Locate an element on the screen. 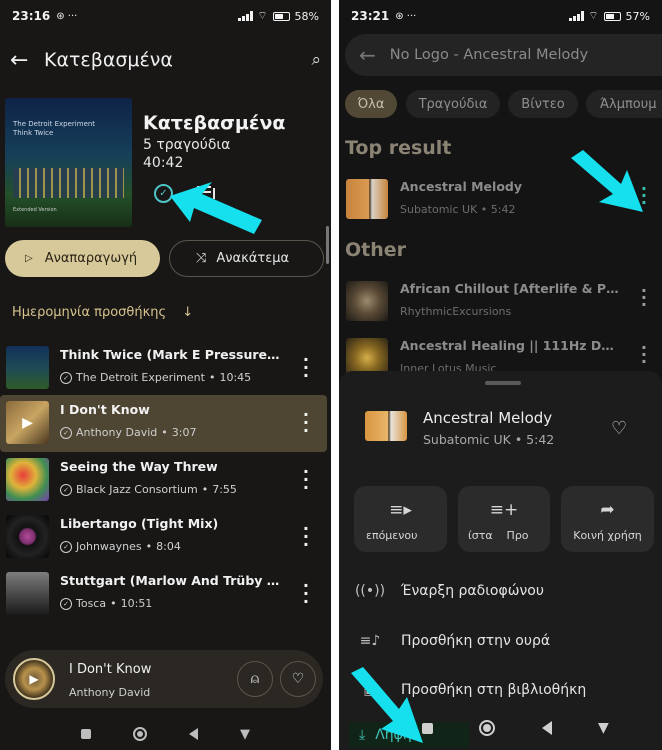  menu-add-to-queue: ≡♪ Προσθήκη στην ουρά is located at coordinates (500, 641).